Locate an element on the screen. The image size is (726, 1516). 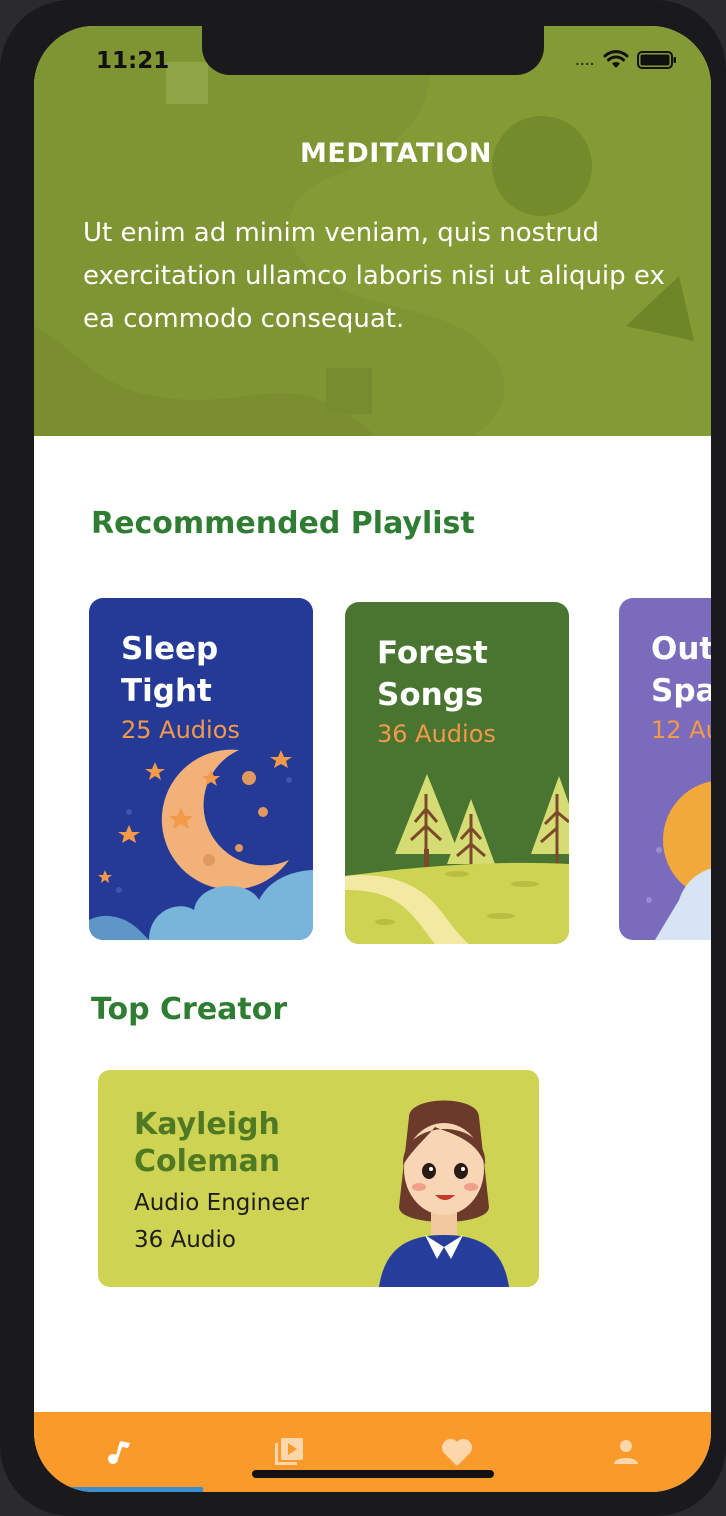
battery-icon is located at coordinates (656, 60).